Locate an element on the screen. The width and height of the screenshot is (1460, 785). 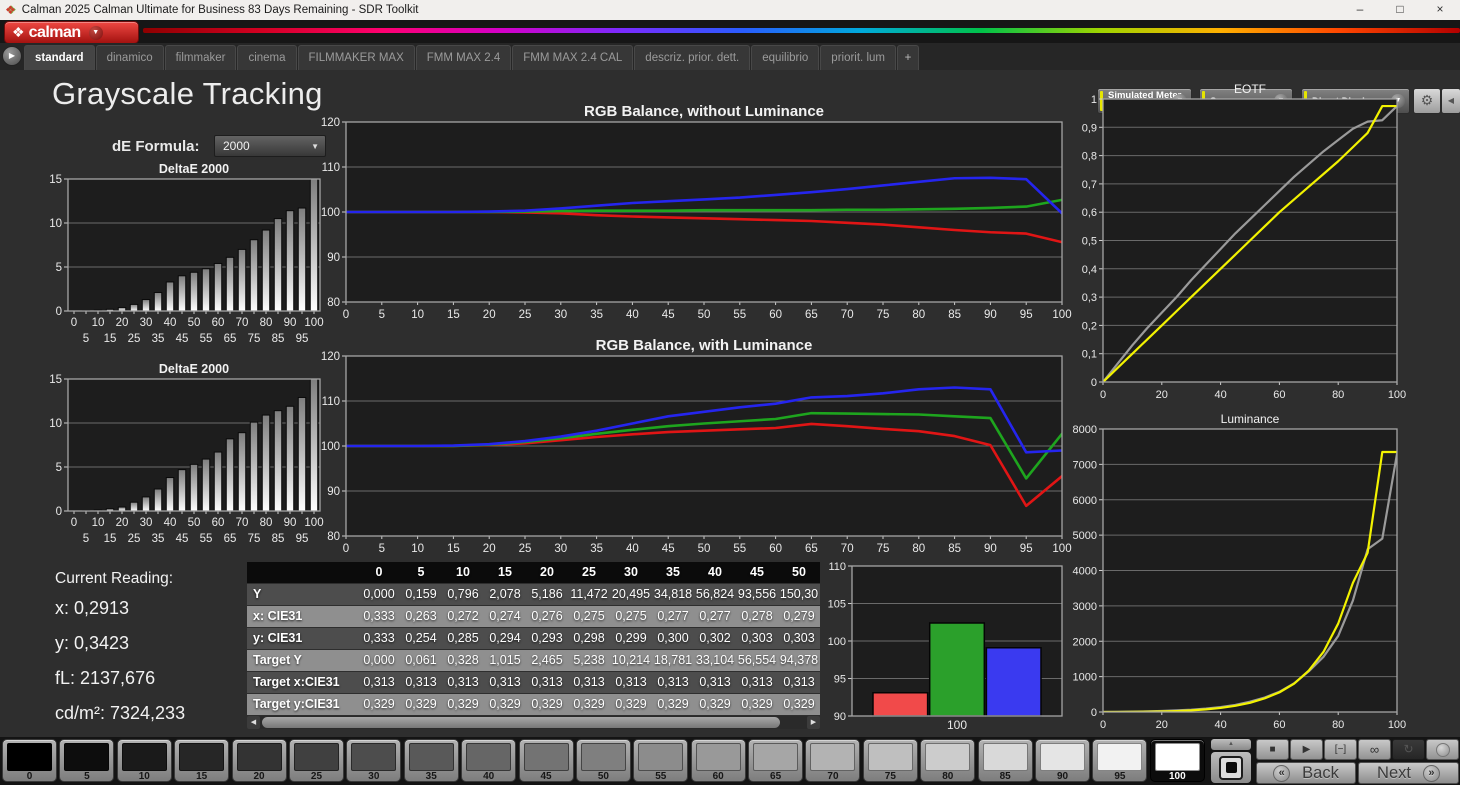
svg-text: 4000 is located at coordinates (1085, 572).